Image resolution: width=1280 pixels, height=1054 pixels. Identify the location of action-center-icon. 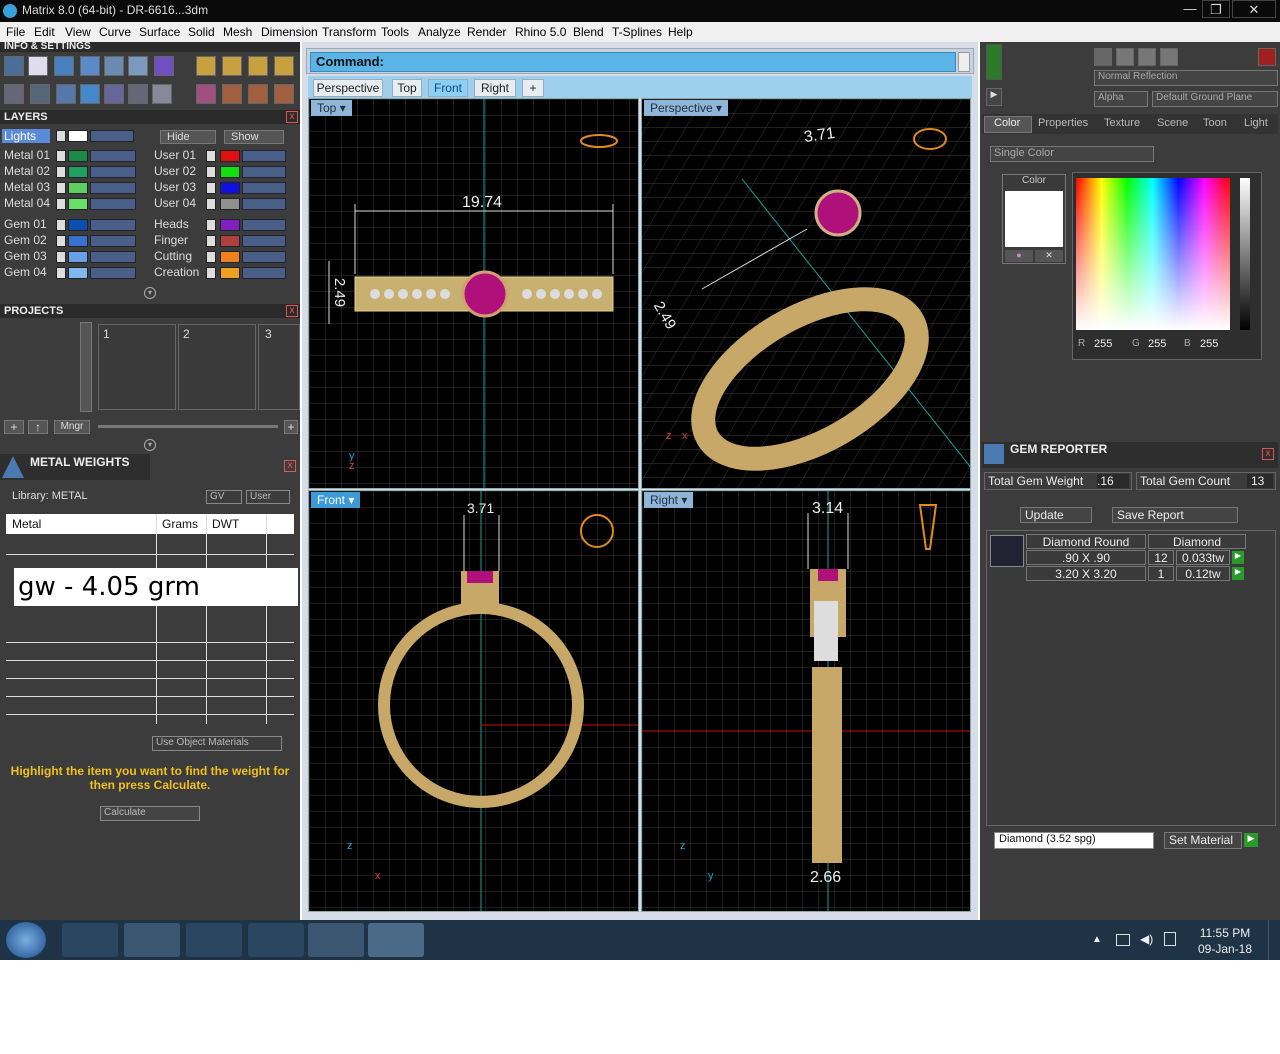
(1170, 939).